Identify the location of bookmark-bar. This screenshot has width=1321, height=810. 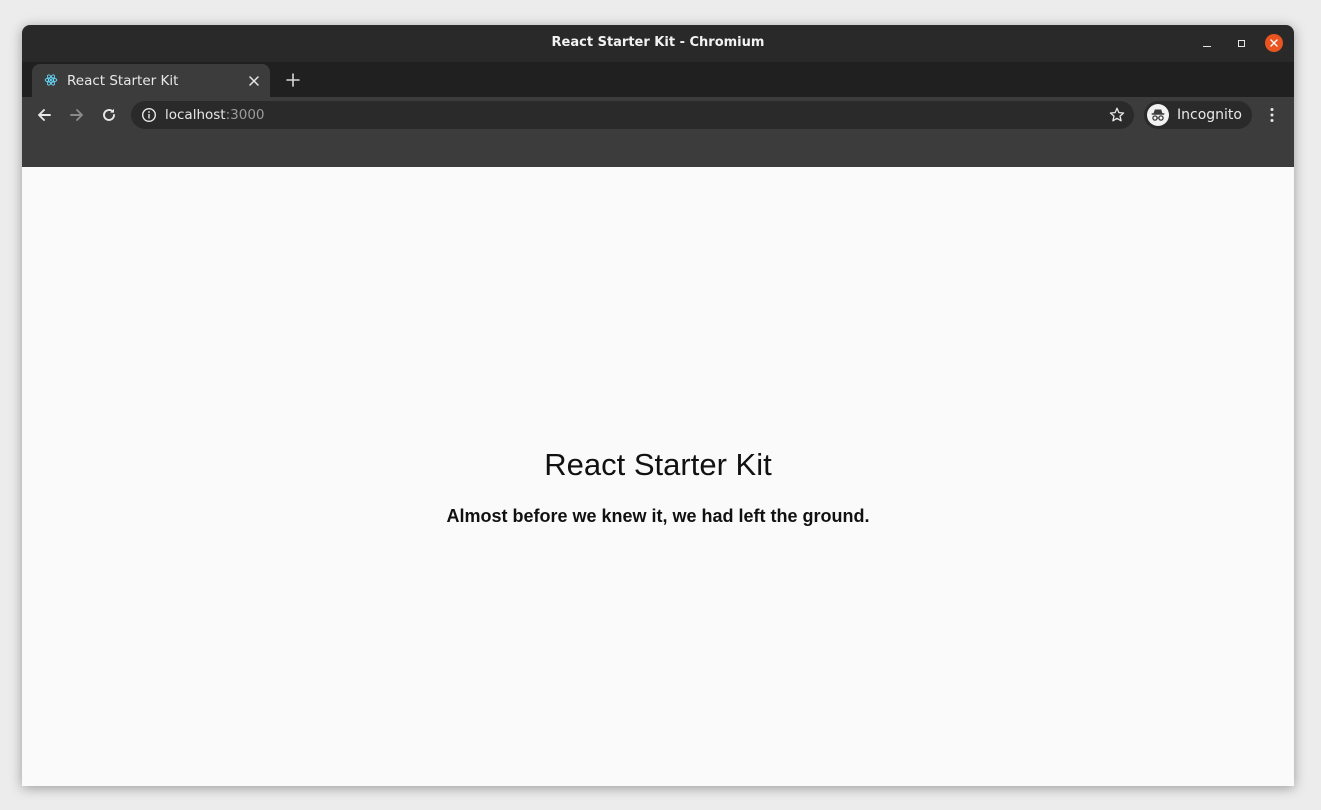
(658, 150).